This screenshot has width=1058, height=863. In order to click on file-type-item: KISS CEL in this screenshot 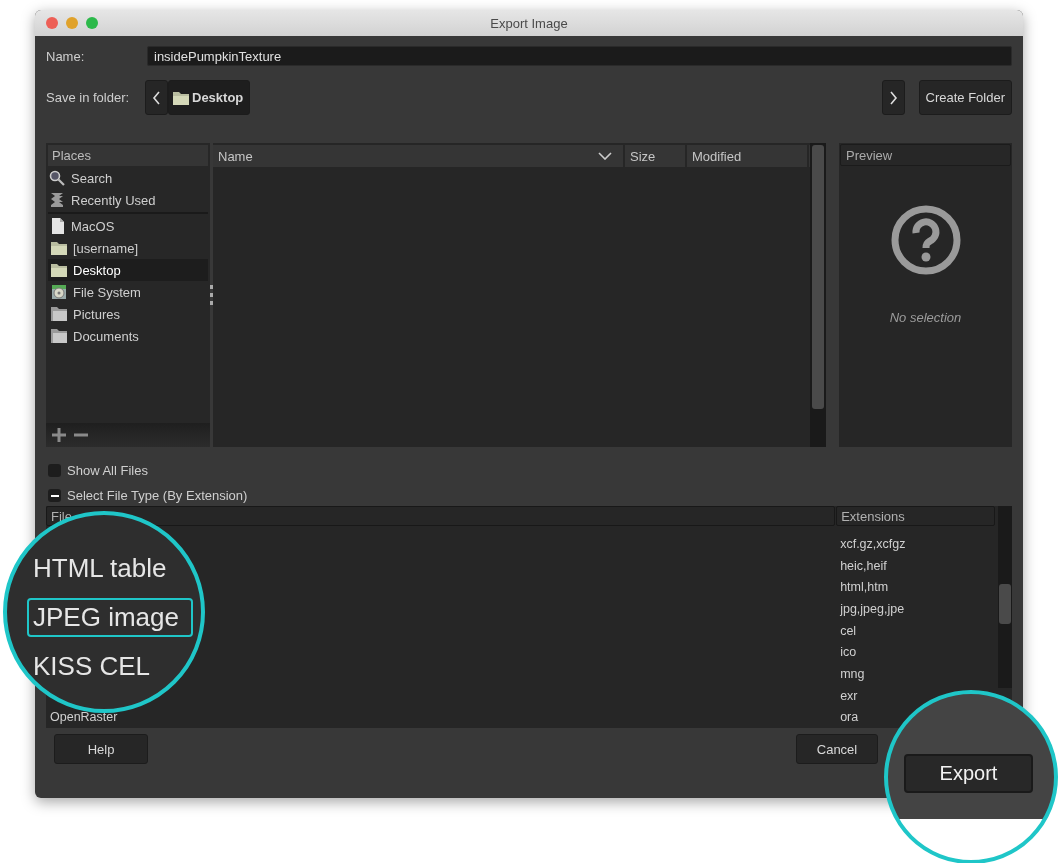, I will do `click(110, 666)`.